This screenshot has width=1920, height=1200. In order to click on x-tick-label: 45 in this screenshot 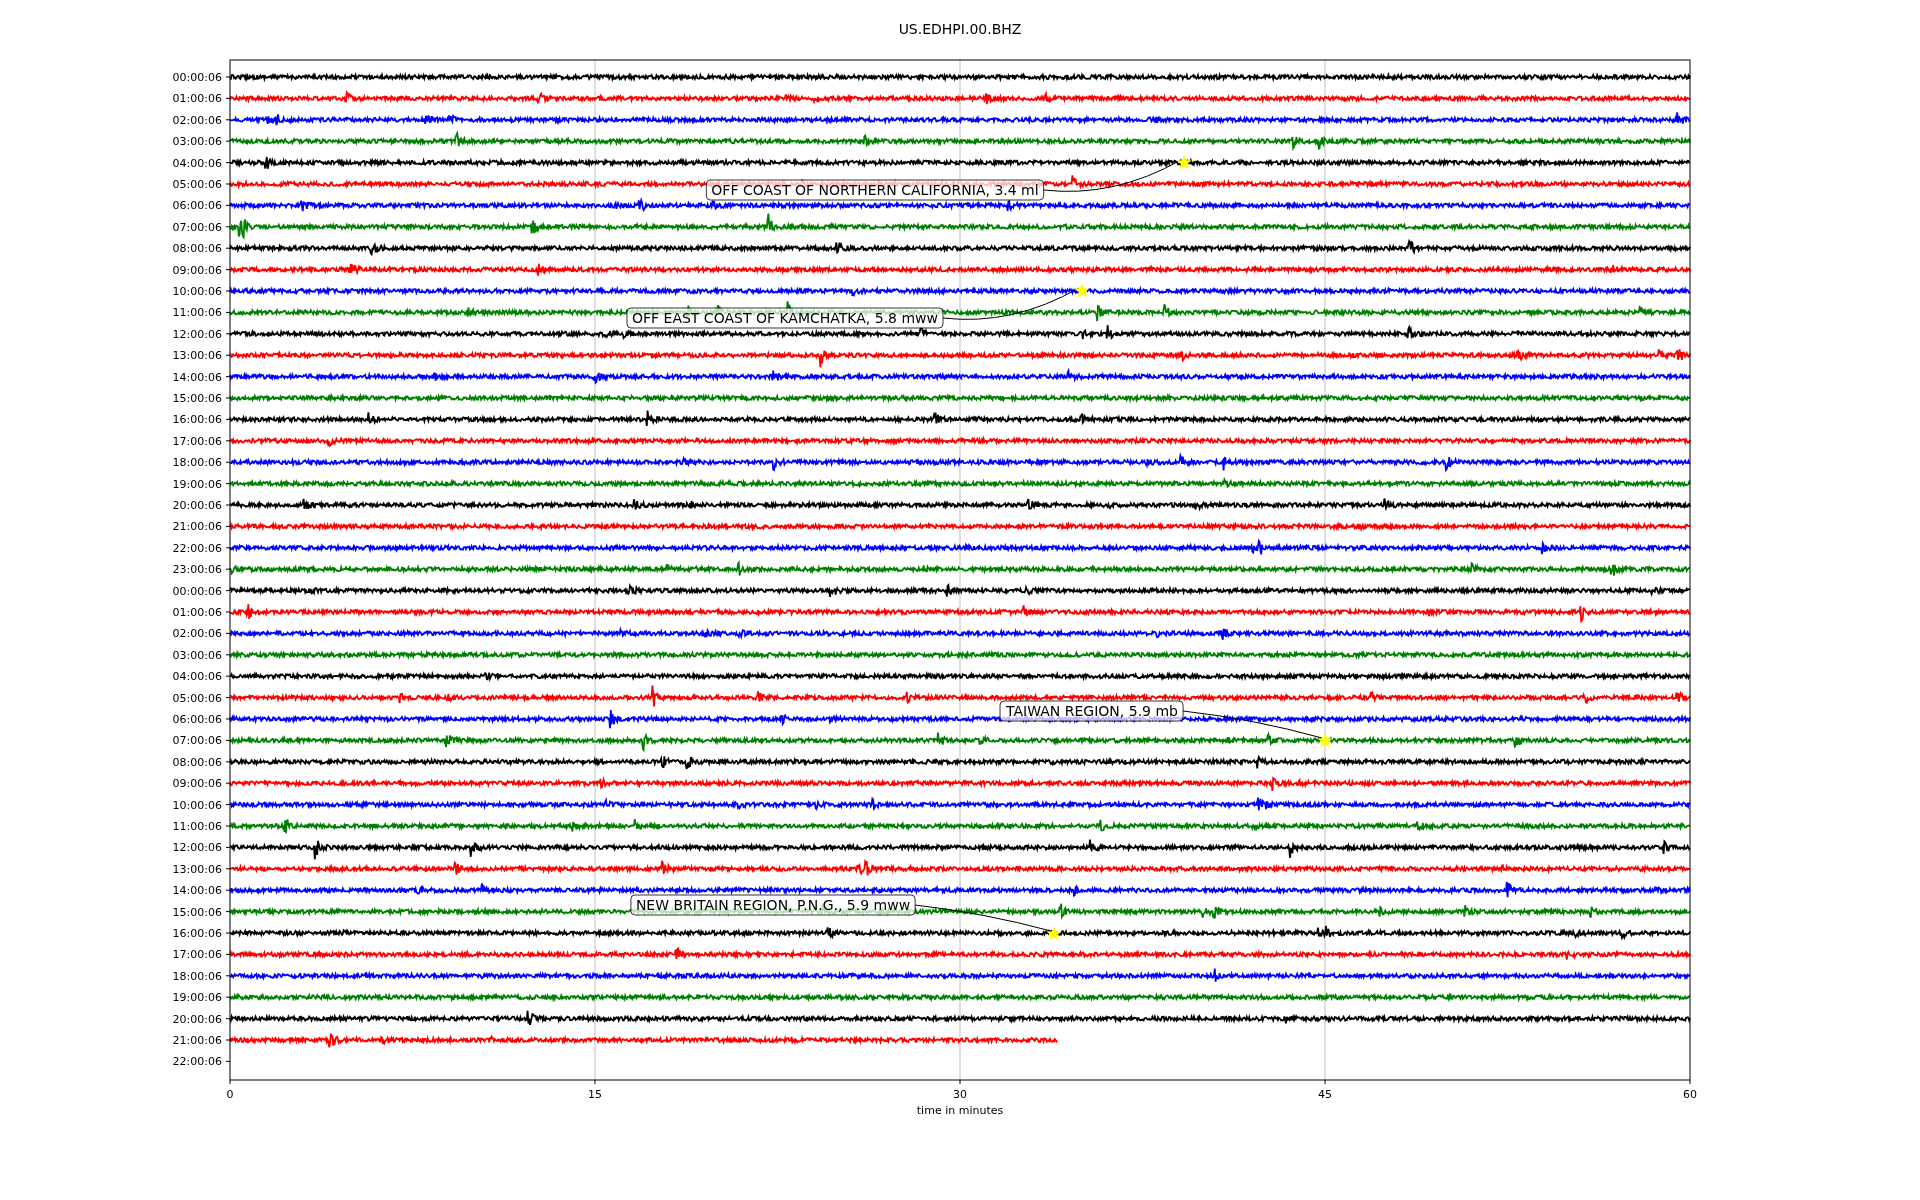, I will do `click(1325, 1094)`.